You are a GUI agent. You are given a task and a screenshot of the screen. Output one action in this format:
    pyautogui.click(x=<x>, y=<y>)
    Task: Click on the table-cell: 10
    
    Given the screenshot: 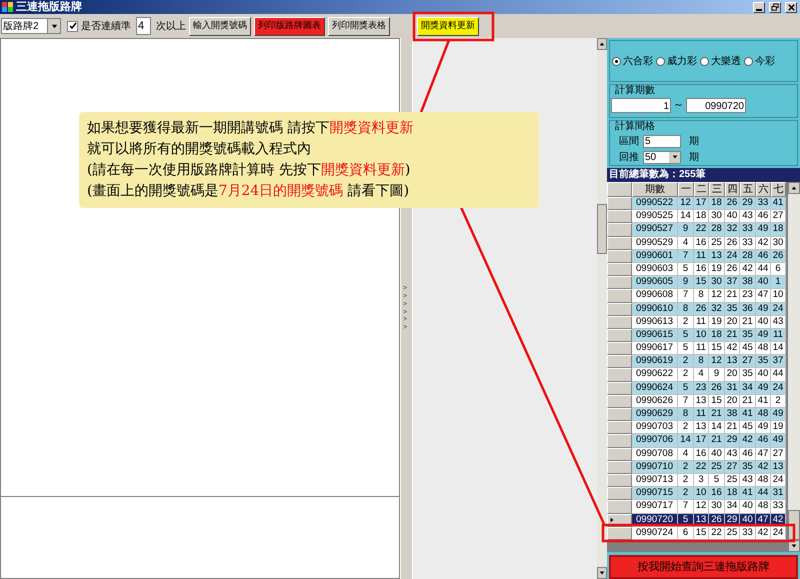 What is the action you would take?
    pyautogui.click(x=778, y=295)
    